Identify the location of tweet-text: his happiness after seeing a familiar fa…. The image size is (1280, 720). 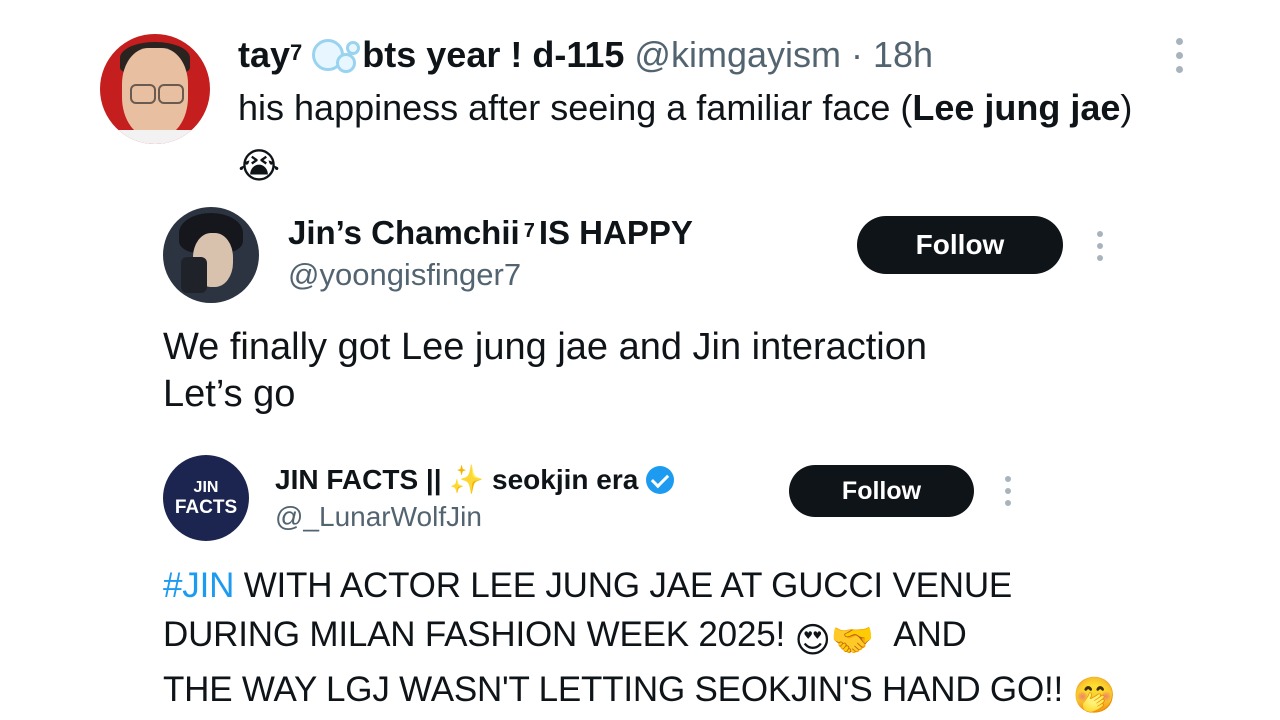
(698, 137).